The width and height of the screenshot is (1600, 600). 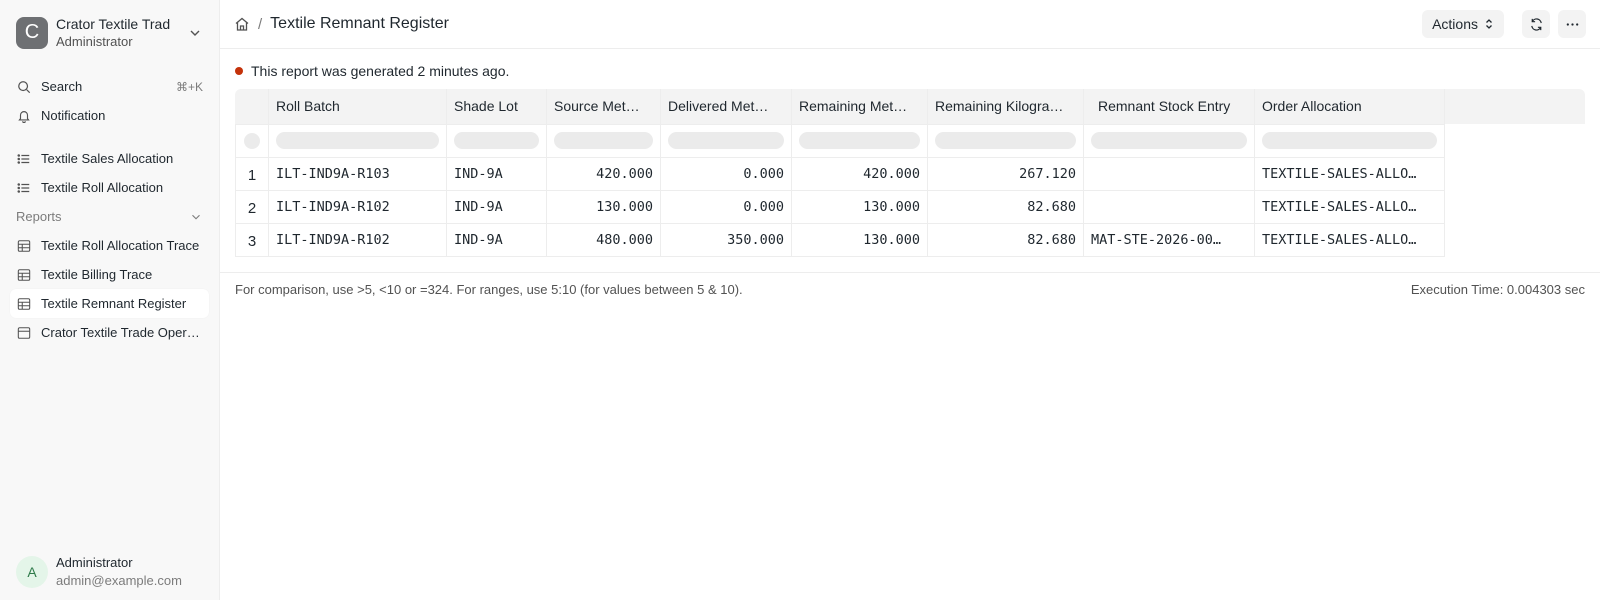 I want to click on sheet-icon, so click(x=24, y=333).